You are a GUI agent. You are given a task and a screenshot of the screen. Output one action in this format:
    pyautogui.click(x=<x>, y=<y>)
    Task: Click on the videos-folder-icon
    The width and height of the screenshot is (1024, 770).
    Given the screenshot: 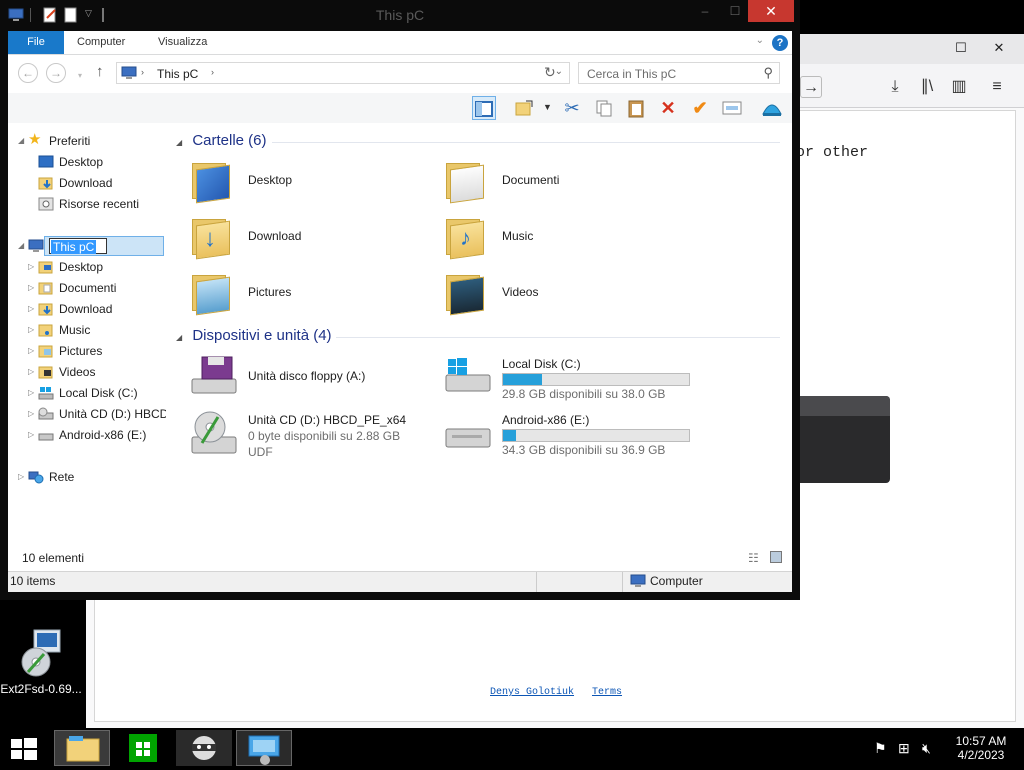 What is the action you would take?
    pyautogui.click(x=46, y=372)
    